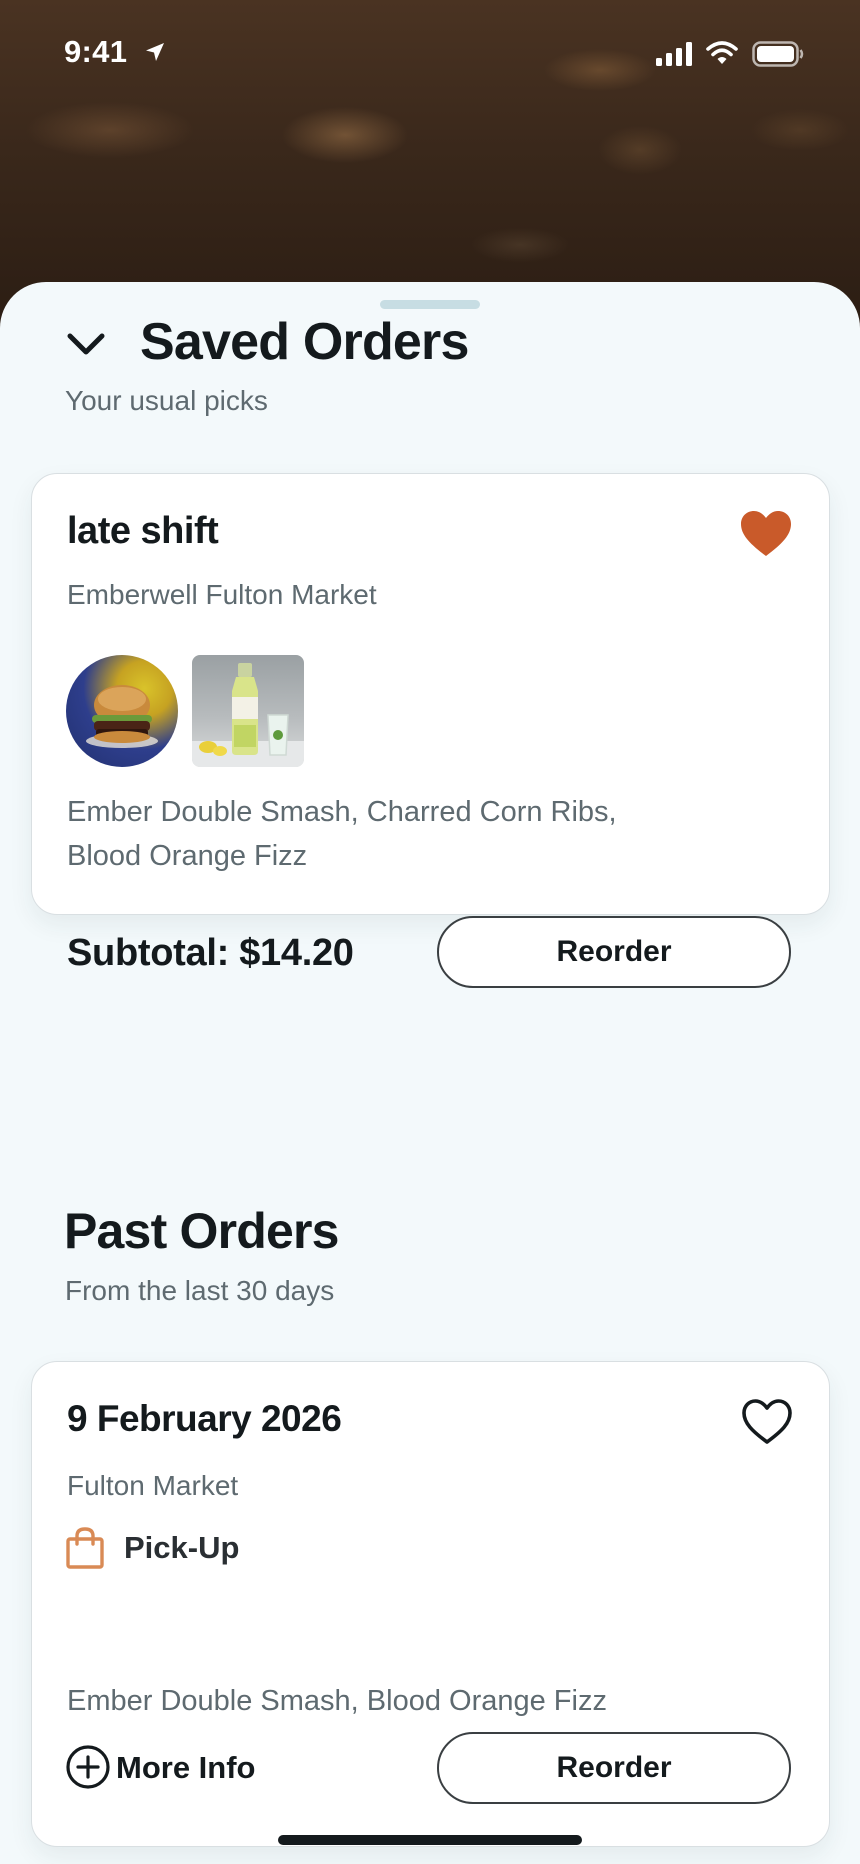 This screenshot has height=1864, width=860. What do you see at coordinates (248, 711) in the screenshot?
I see `item-thumbnail-drink` at bounding box center [248, 711].